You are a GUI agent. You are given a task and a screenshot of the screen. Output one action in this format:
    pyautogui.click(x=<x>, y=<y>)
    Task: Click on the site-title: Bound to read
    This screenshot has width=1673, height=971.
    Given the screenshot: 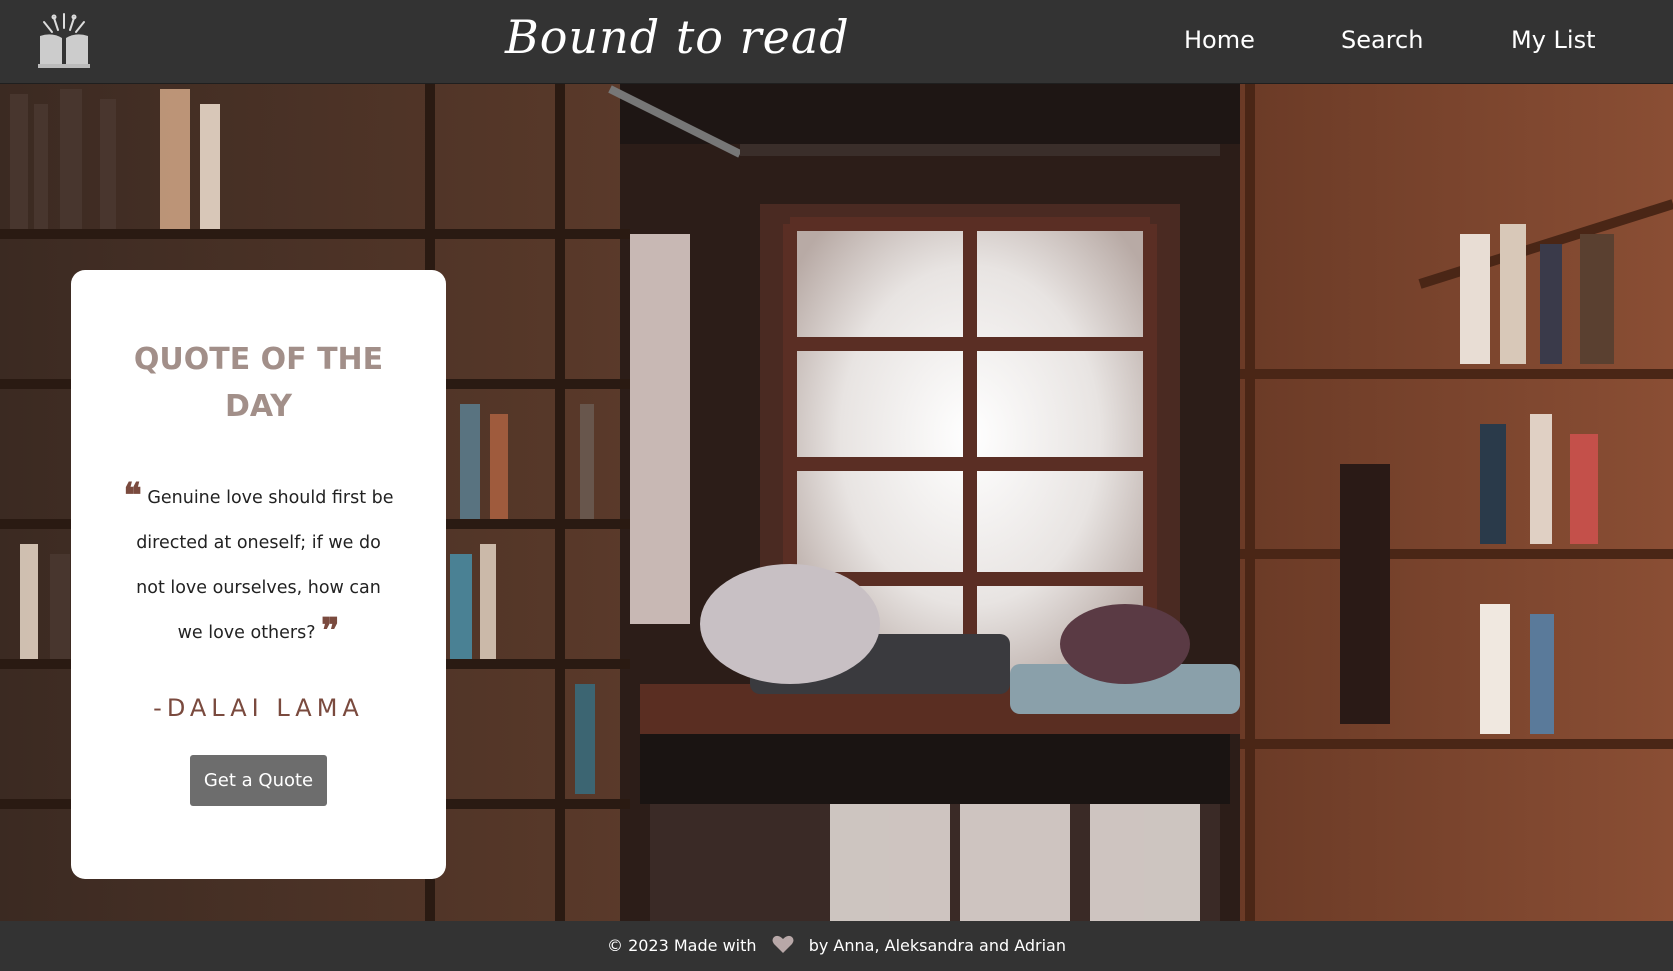 What is the action you would take?
    pyautogui.click(x=677, y=37)
    